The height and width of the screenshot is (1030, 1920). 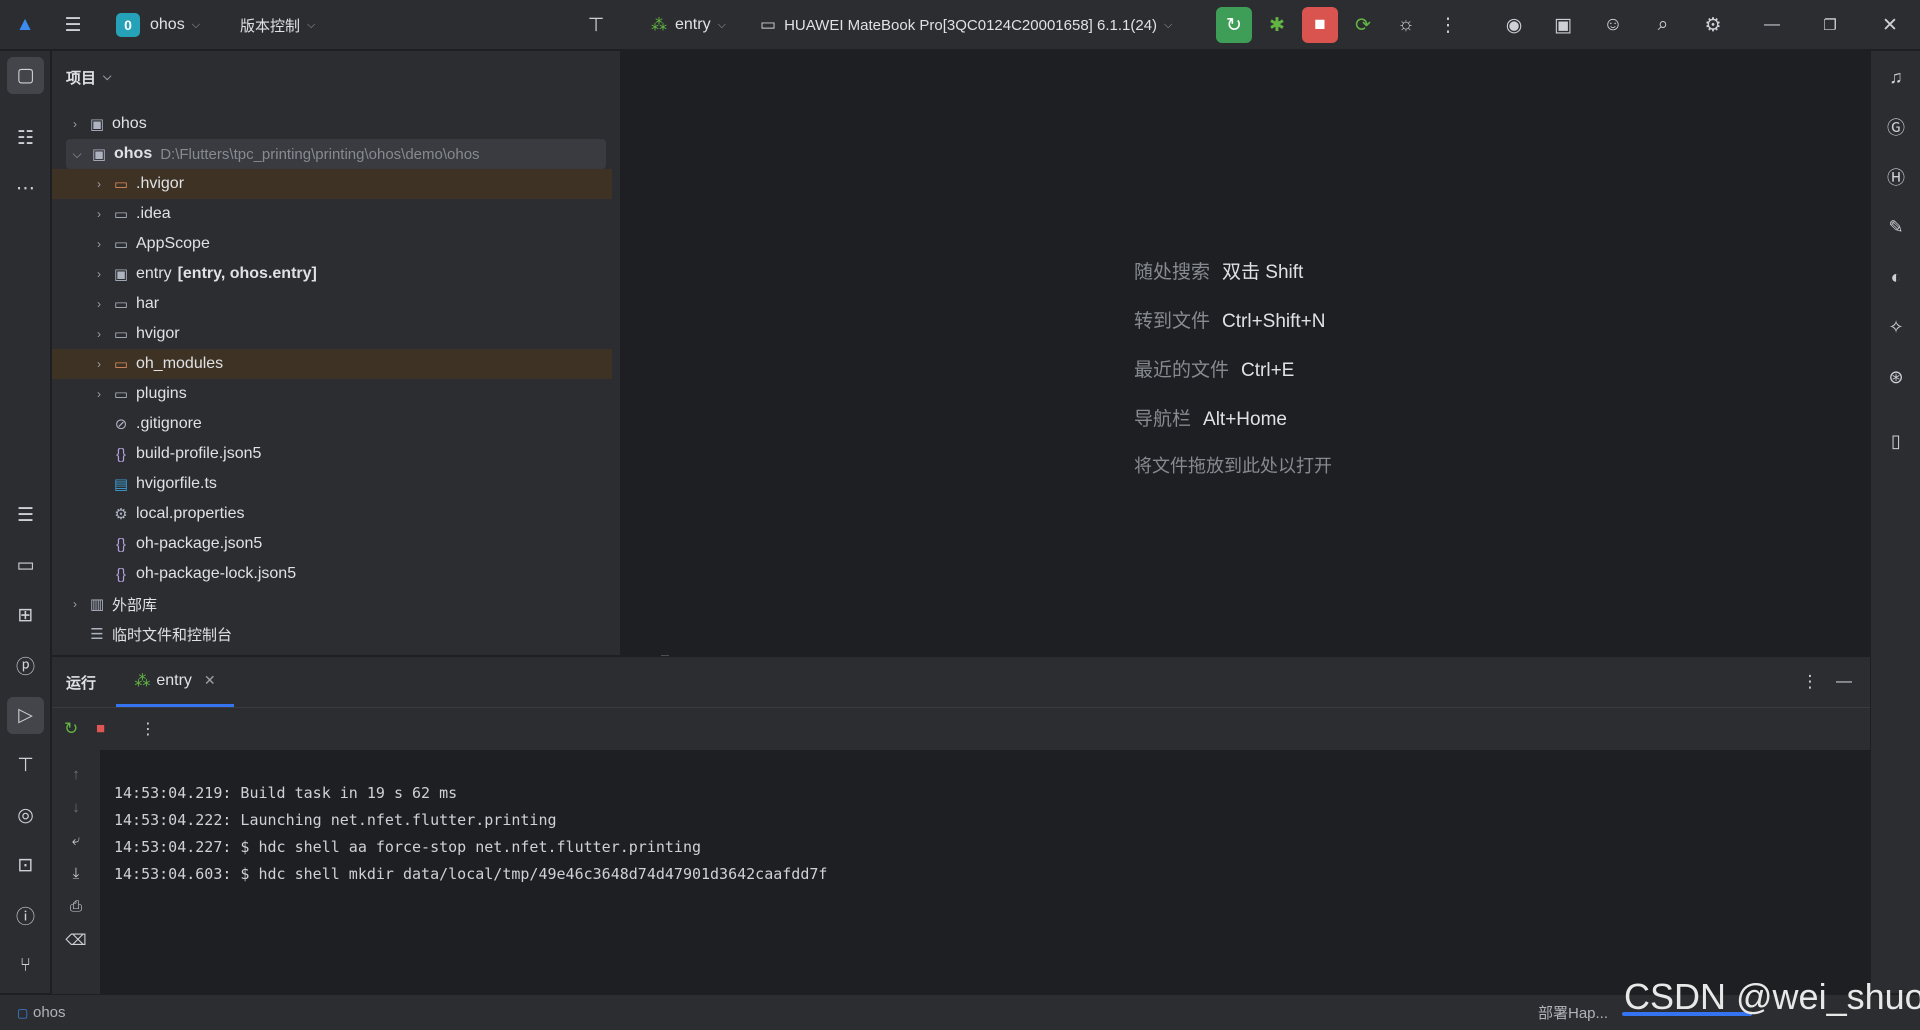 I want to click on debug-bug-icon: ✱, so click(x=1277, y=25).